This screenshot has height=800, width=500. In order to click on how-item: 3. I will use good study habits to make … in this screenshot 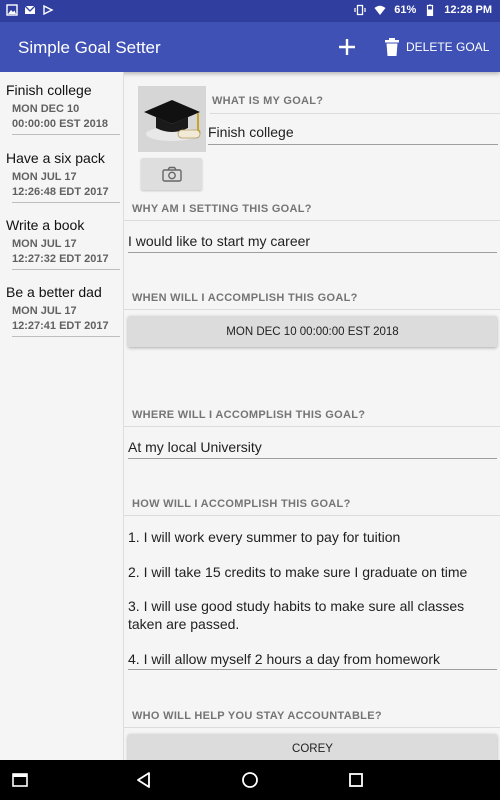, I will do `click(296, 615)`.